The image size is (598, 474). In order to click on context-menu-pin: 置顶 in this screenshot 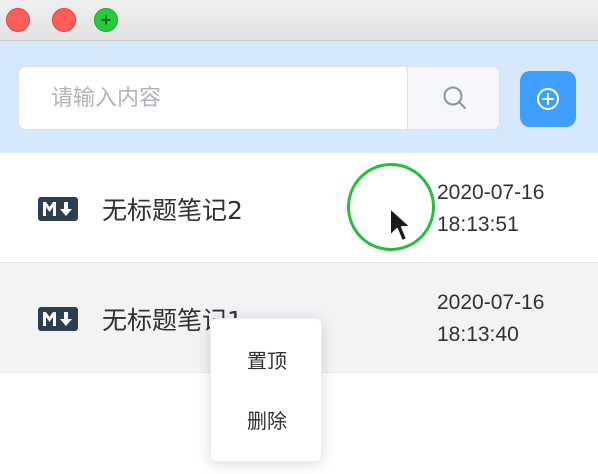, I will do `click(267, 361)`.